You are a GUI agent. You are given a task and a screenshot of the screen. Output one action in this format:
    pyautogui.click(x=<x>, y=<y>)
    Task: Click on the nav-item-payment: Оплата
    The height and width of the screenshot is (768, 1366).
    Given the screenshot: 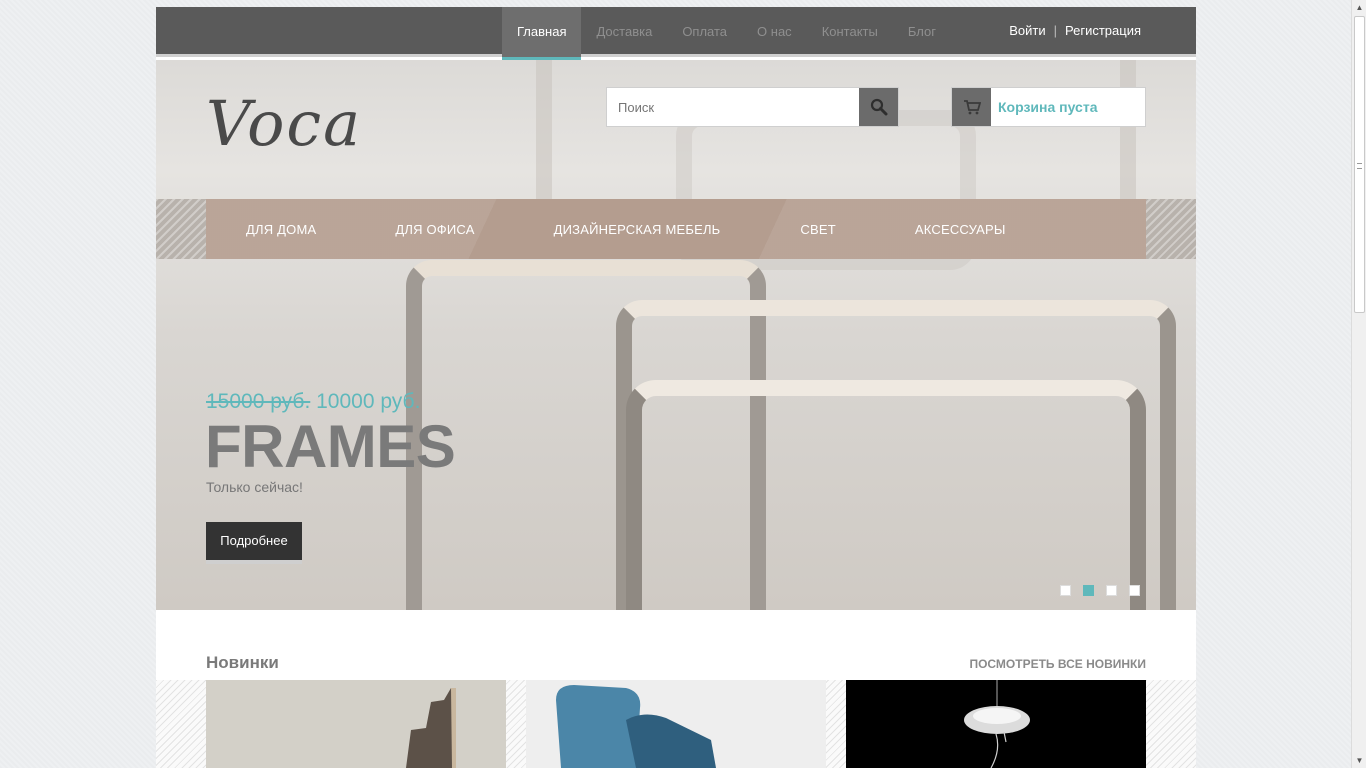 What is the action you would take?
    pyautogui.click(x=704, y=32)
    